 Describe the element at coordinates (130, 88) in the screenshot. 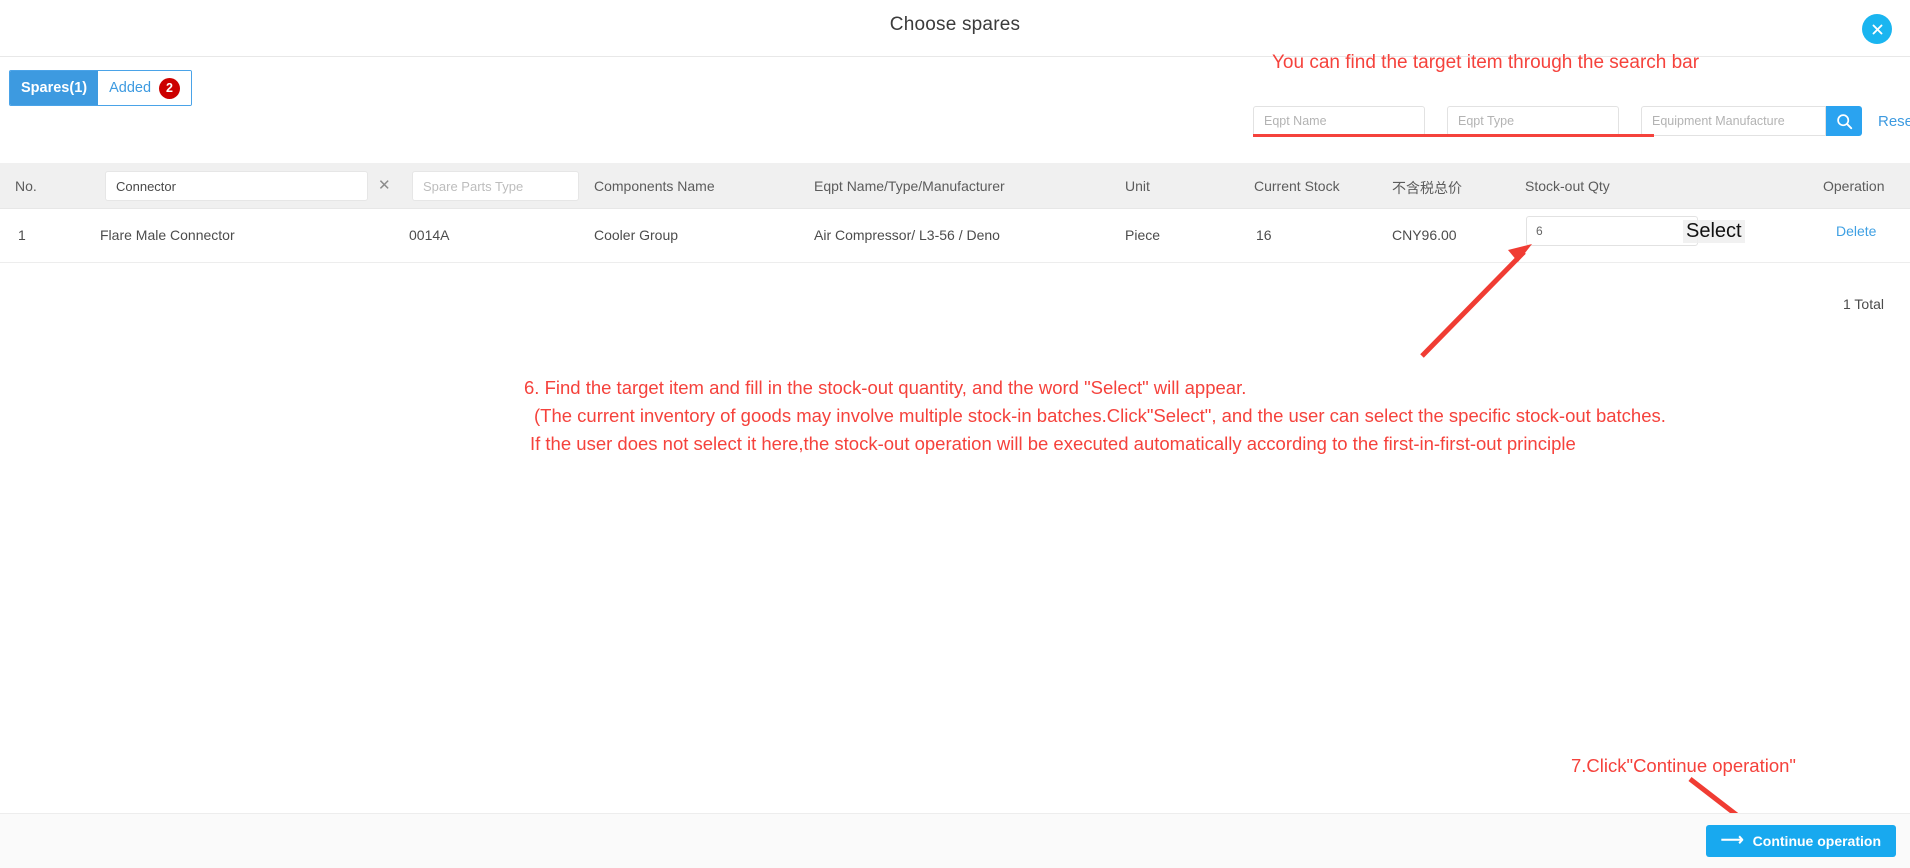

I see `tab-added-label: Added` at that location.